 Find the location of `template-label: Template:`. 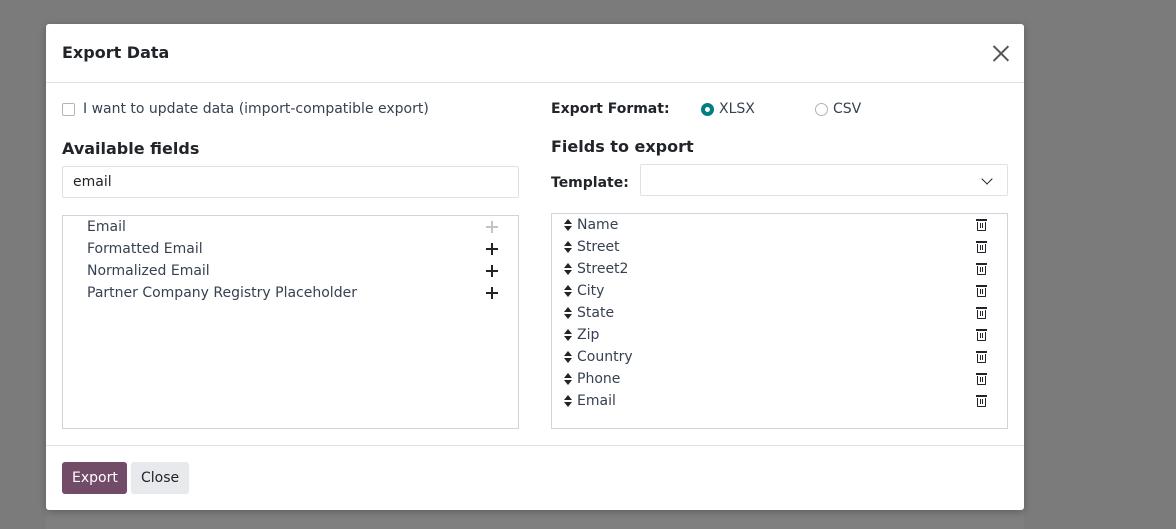

template-label: Template: is located at coordinates (590, 183).